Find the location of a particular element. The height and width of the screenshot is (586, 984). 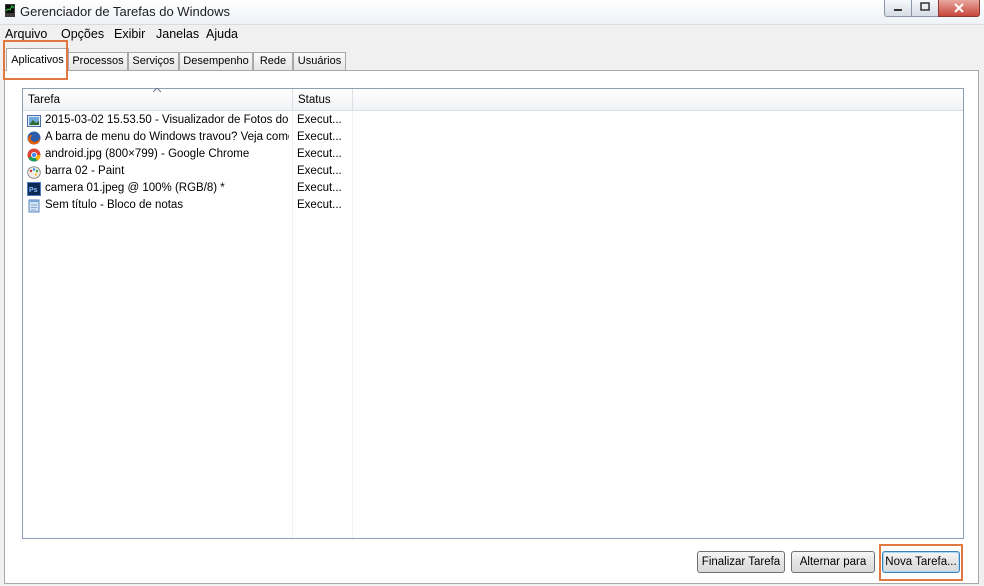

maximize-button is located at coordinates (925, 8).